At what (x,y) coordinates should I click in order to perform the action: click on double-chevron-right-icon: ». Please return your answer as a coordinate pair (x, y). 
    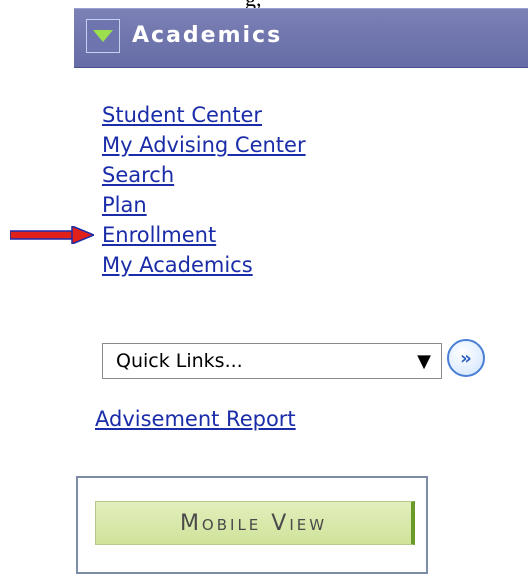
    Looking at the image, I should click on (466, 358).